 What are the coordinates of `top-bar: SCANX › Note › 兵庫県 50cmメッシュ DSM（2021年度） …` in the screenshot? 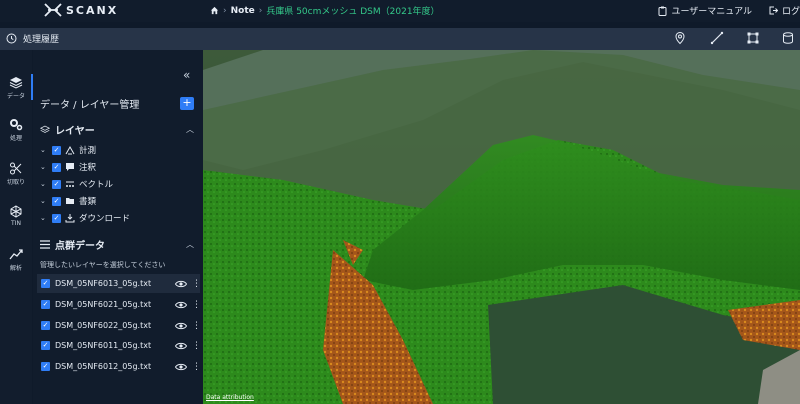 It's located at (400, 11).